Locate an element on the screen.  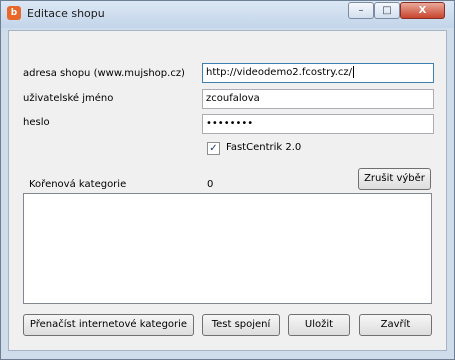
minimize-button: – is located at coordinates (361, 10).